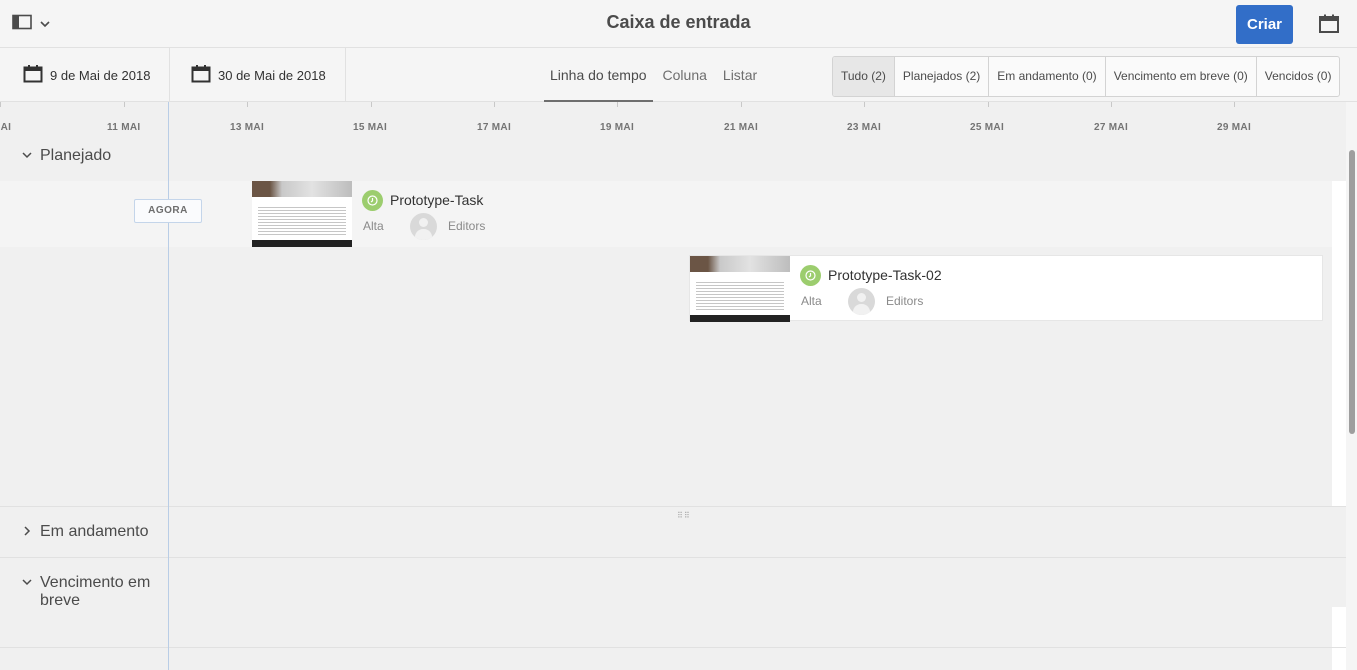 This screenshot has height=670, width=1357. What do you see at coordinates (987, 127) in the screenshot?
I see `axis-tick-label: 25 MAI` at bounding box center [987, 127].